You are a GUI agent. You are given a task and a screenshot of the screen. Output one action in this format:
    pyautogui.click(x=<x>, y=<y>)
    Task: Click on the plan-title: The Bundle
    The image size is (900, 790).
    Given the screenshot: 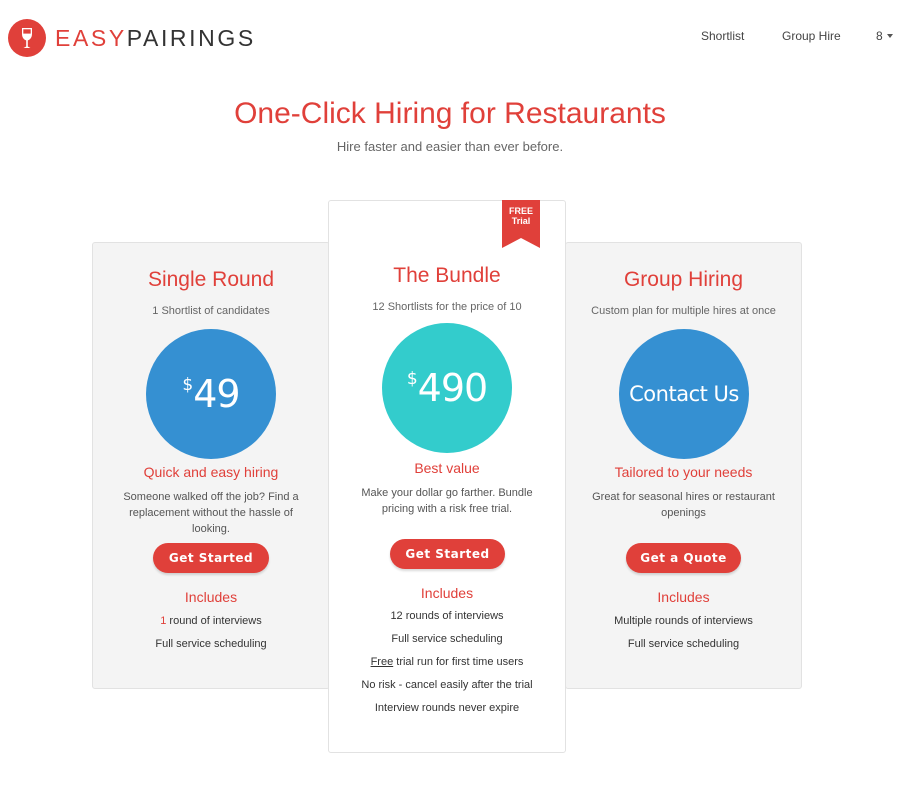 What is the action you would take?
    pyautogui.click(x=447, y=275)
    